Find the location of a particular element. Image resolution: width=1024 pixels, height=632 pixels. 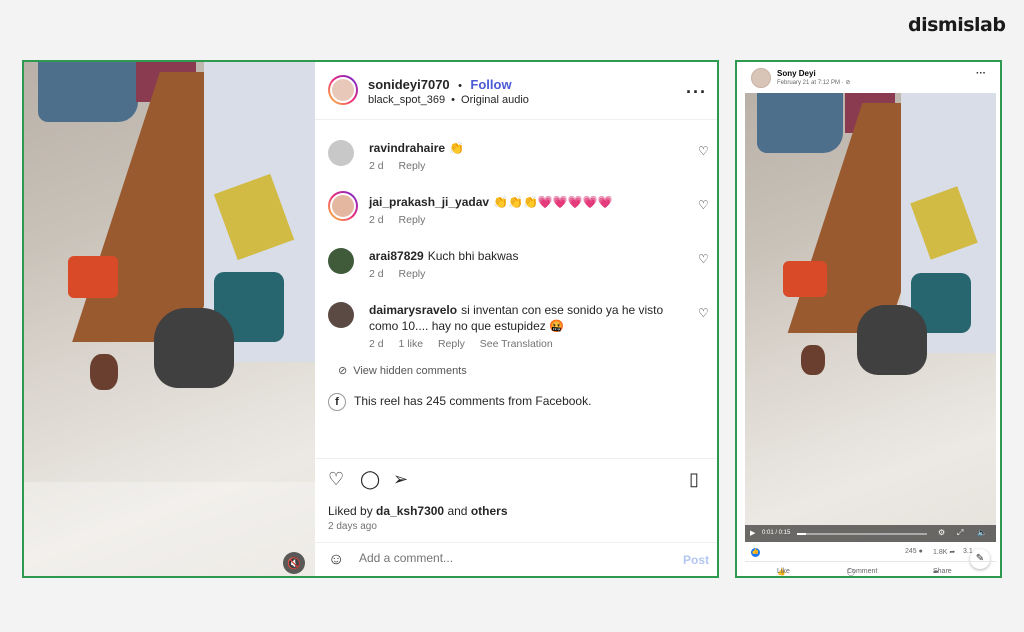

follow-button: Follow is located at coordinates (490, 84).